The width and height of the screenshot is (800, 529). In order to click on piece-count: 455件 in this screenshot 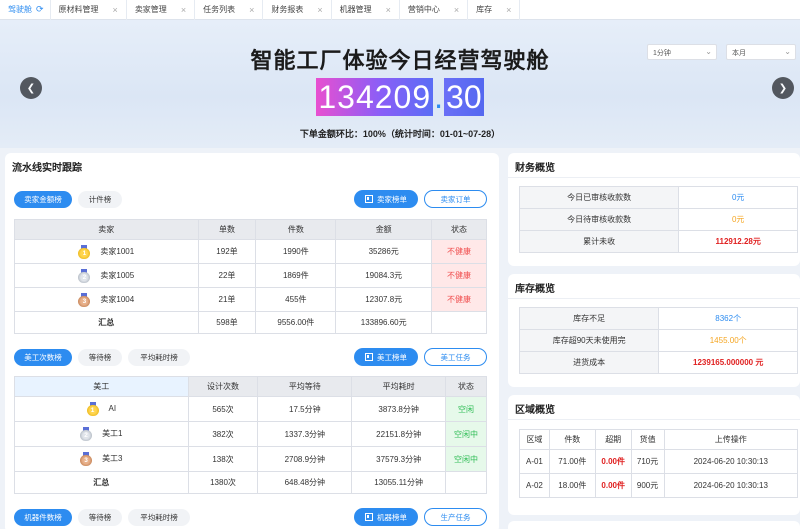, I will do `click(296, 299)`.